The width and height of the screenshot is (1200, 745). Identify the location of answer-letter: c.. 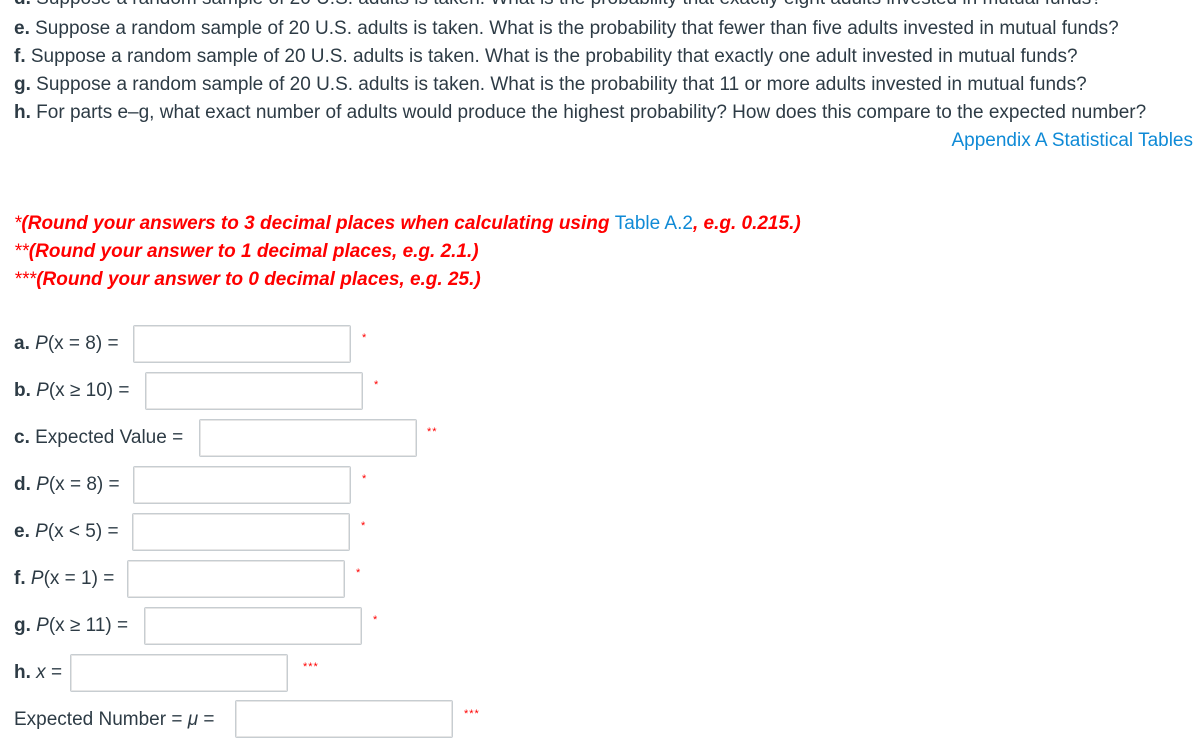
(22, 437).